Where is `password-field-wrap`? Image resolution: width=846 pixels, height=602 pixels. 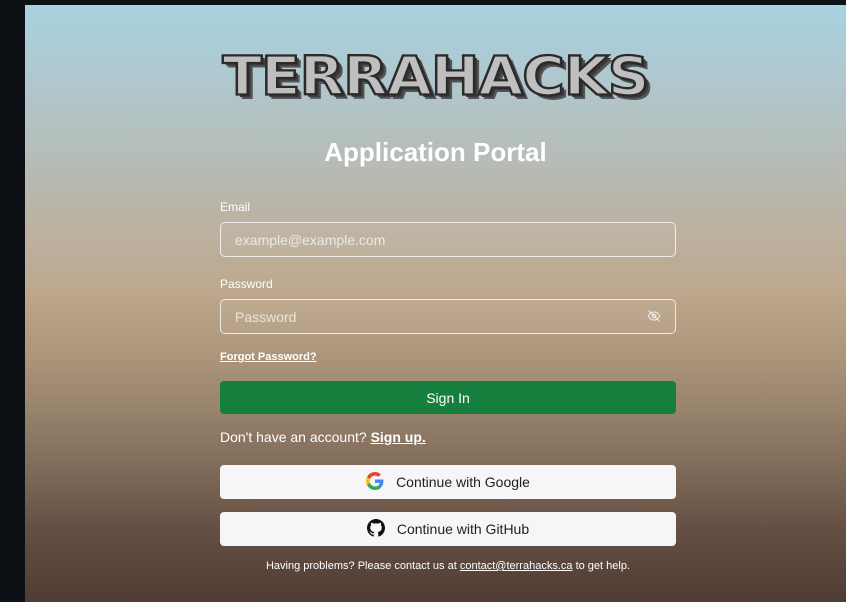 password-field-wrap is located at coordinates (448, 316).